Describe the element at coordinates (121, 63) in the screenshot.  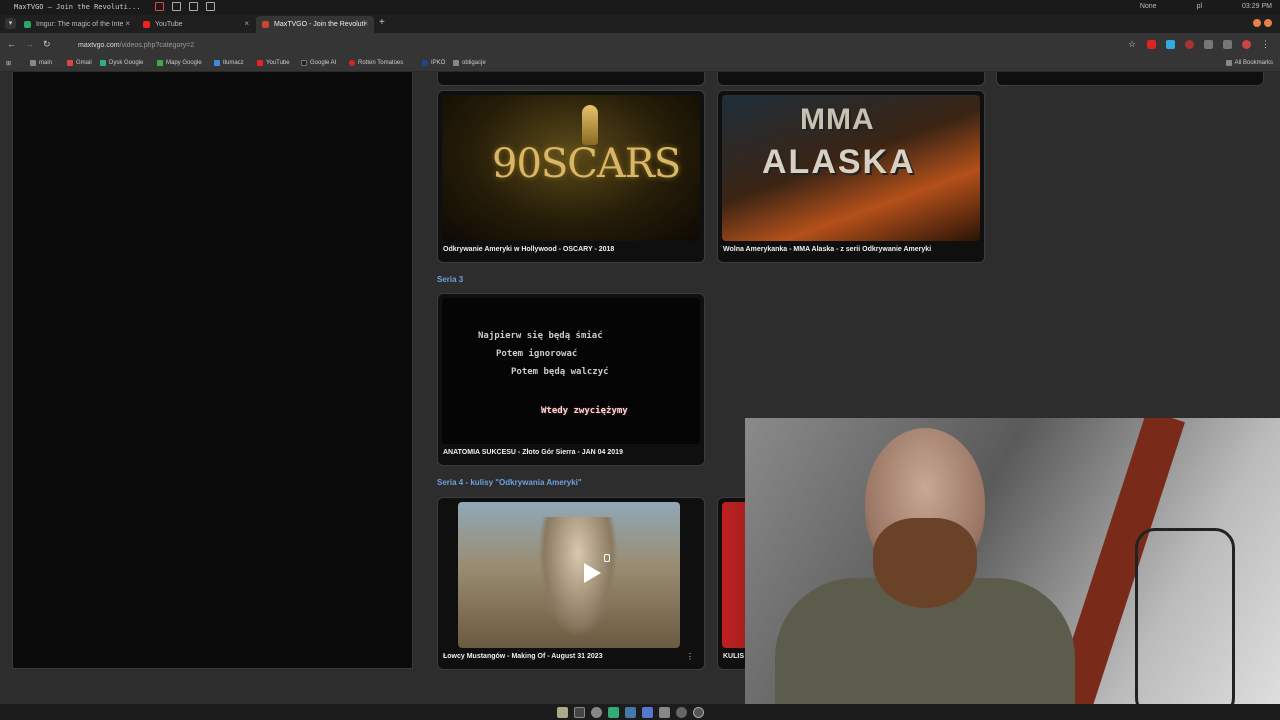
I see `bookmark-drive: Dysk Google` at that location.